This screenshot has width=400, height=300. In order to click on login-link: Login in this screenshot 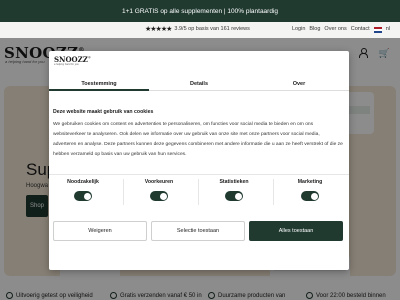, I will do `click(298, 29)`.